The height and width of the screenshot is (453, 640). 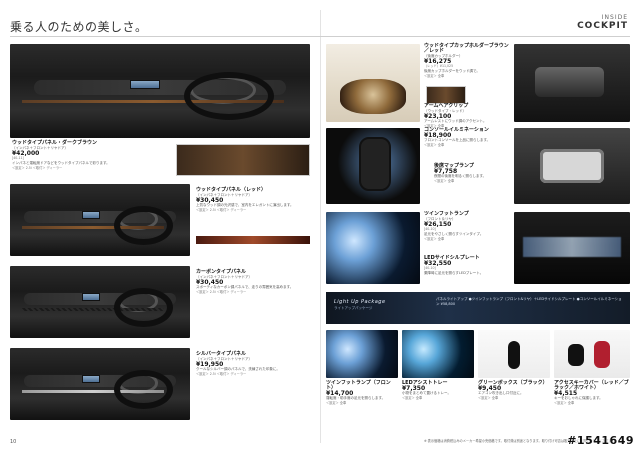 What do you see at coordinates (13, 442) in the screenshot?
I see `page-number: 10` at bounding box center [13, 442].